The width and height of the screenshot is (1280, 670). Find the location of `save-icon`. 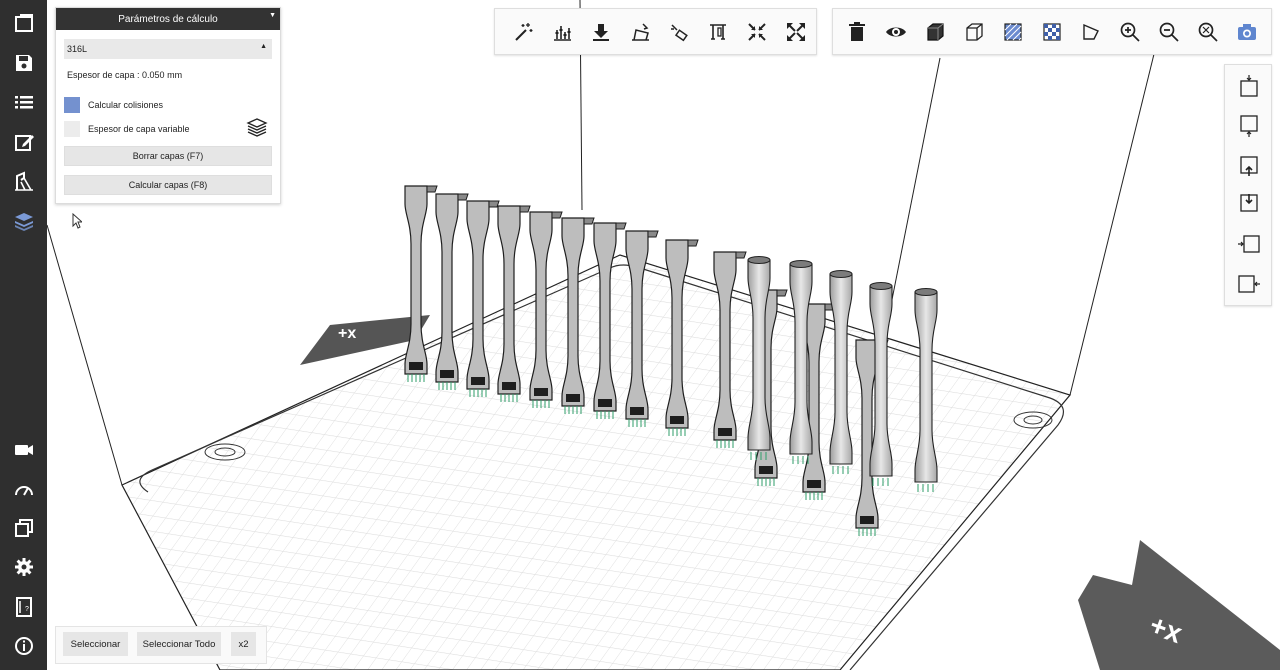

save-icon is located at coordinates (24, 63).